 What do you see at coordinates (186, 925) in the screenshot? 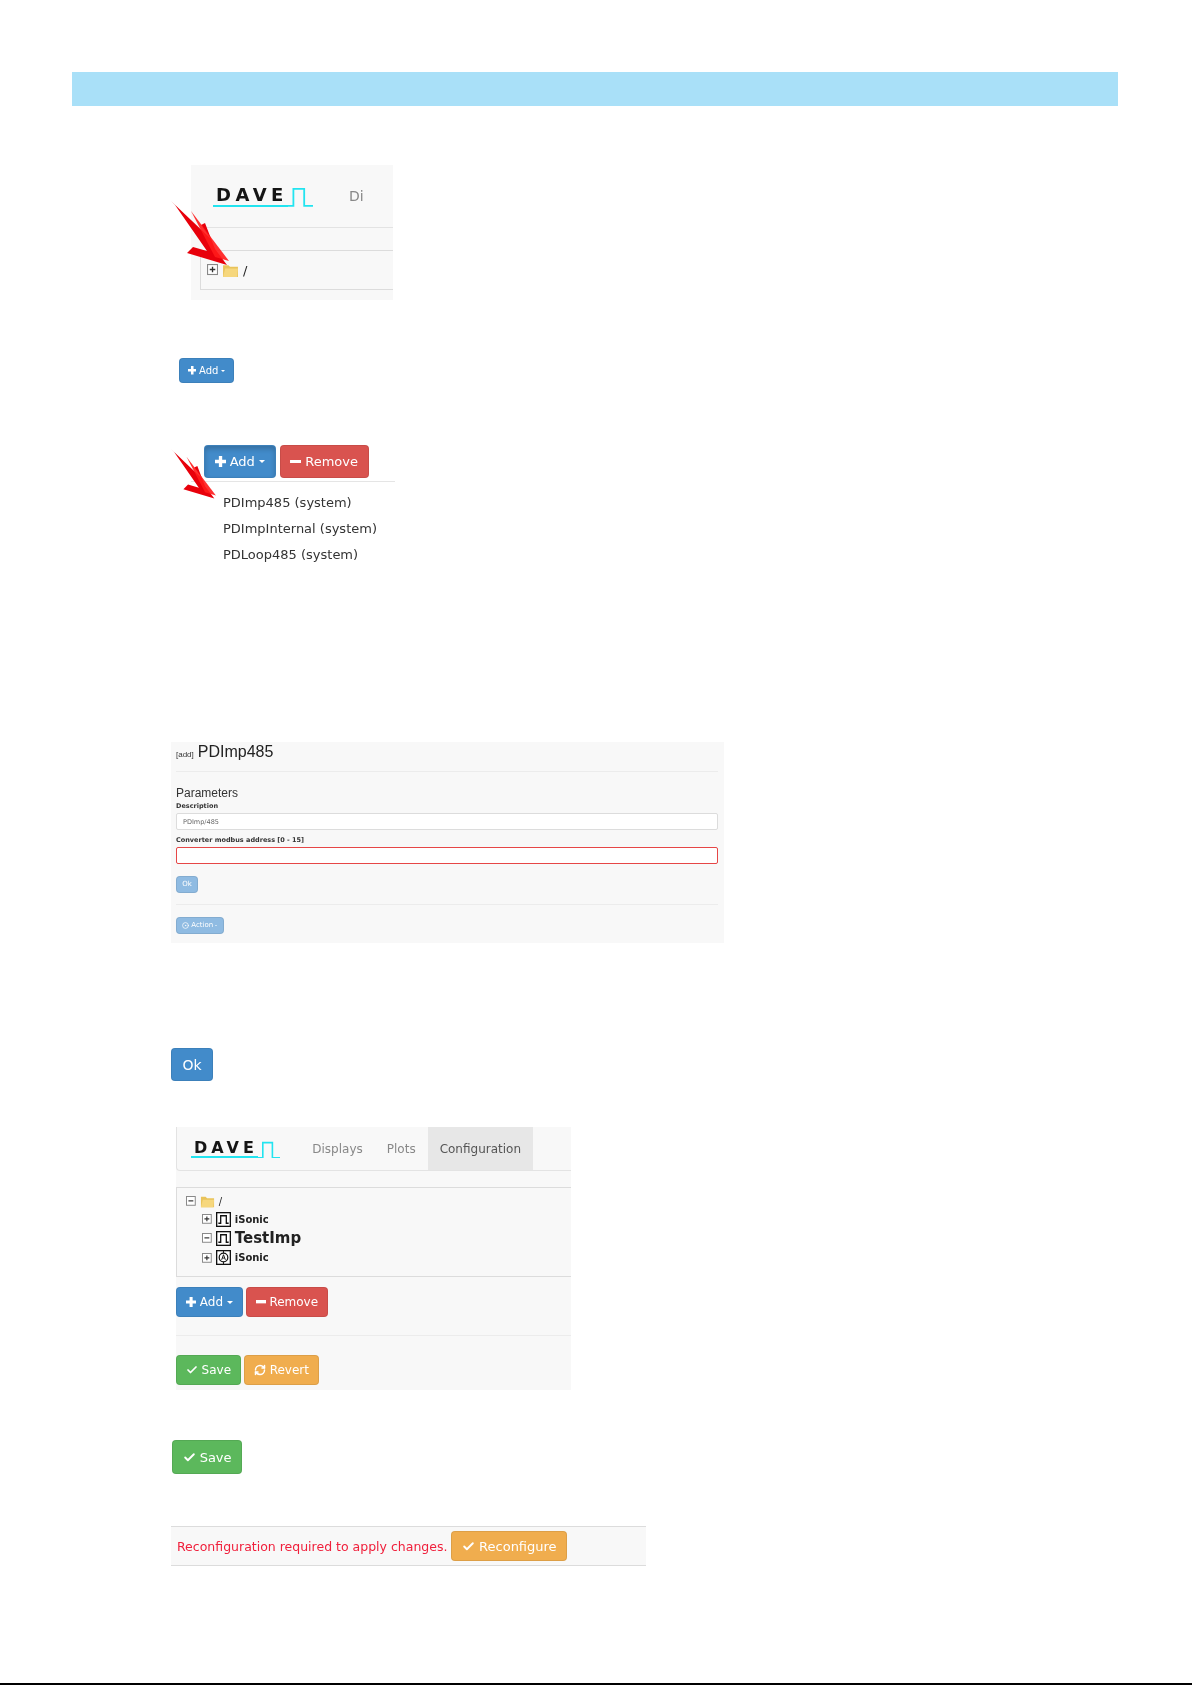
I see `circle-icon` at bounding box center [186, 925].